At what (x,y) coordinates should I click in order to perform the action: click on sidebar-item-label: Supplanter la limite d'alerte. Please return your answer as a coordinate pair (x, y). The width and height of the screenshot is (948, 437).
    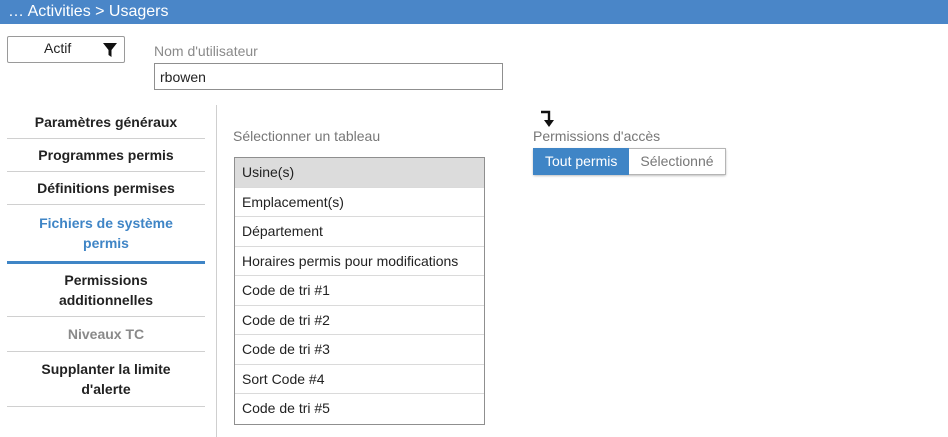
    Looking at the image, I should click on (106, 379).